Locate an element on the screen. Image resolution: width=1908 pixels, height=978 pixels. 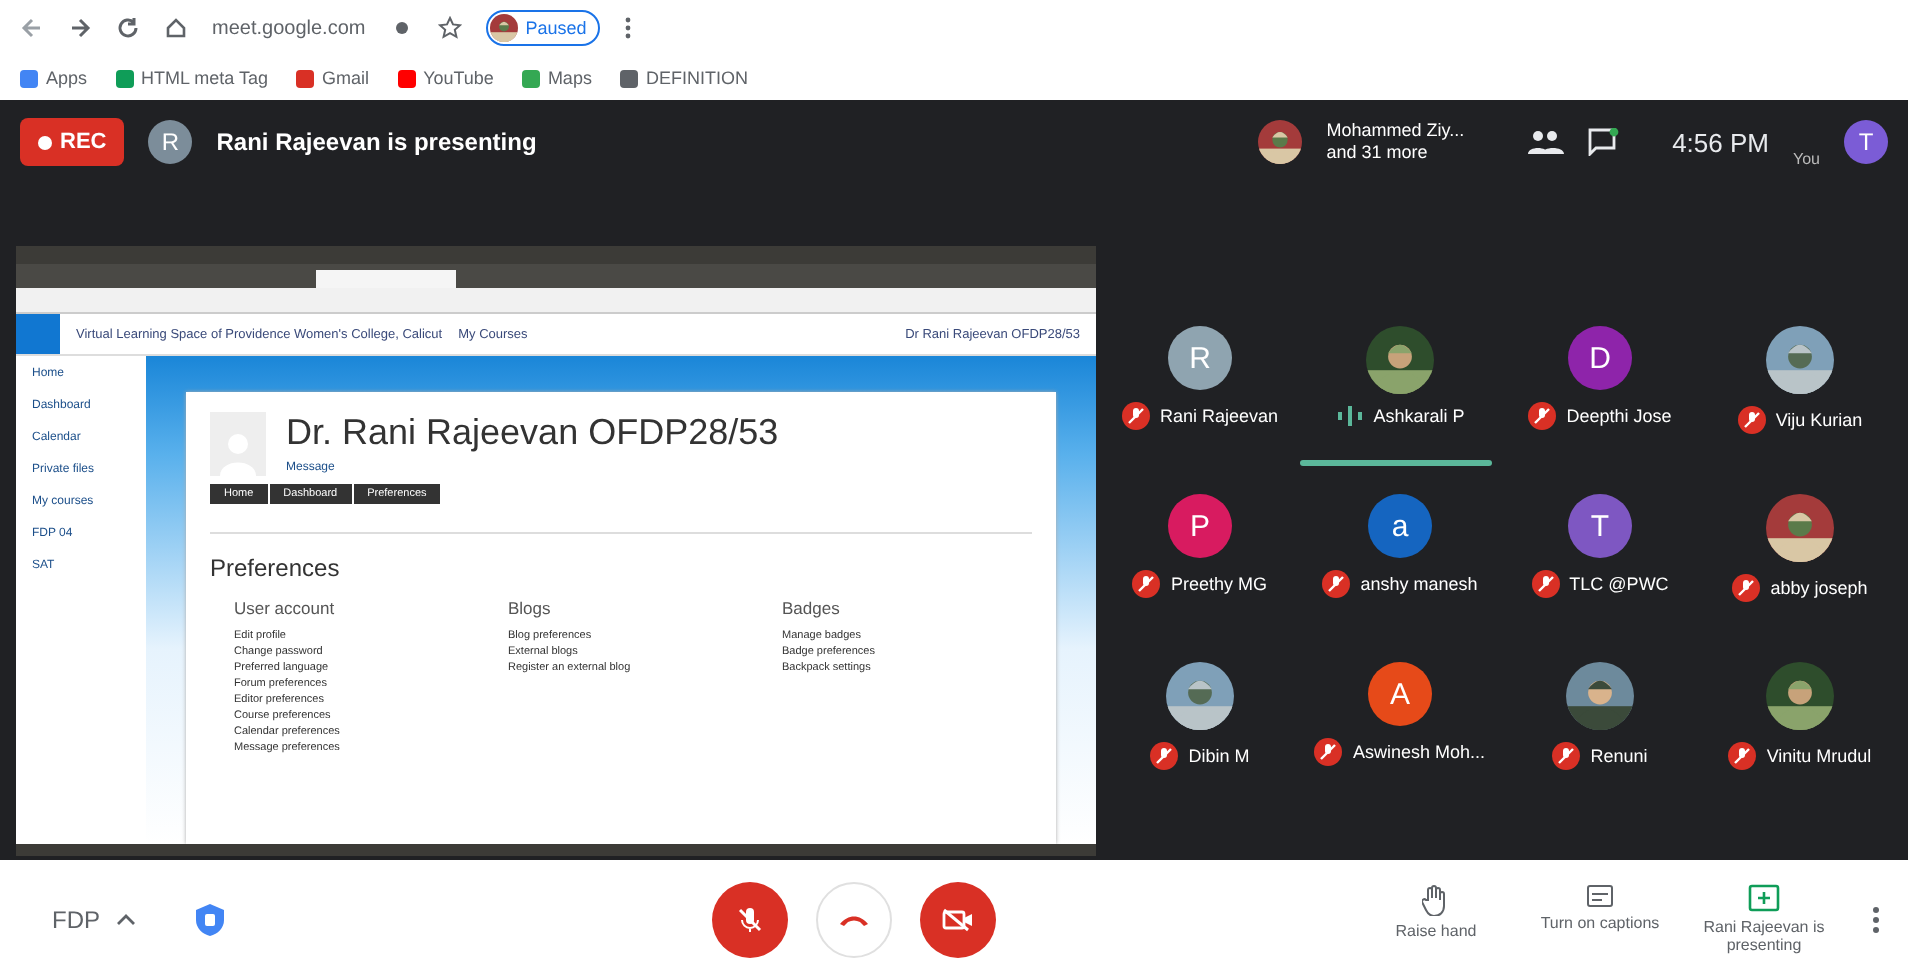
bookmark: Apps is located at coordinates (54, 78).